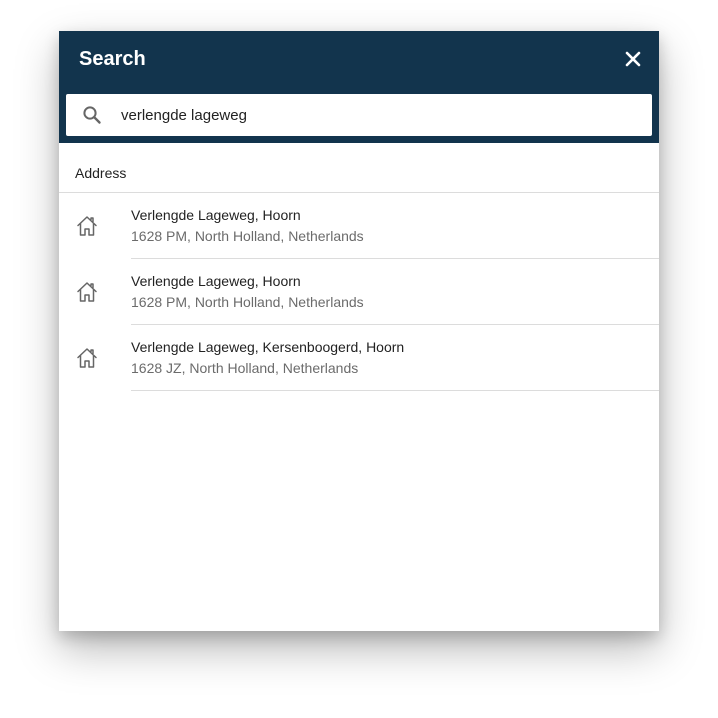  What do you see at coordinates (359, 87) in the screenshot?
I see `dialog-header: Search` at bounding box center [359, 87].